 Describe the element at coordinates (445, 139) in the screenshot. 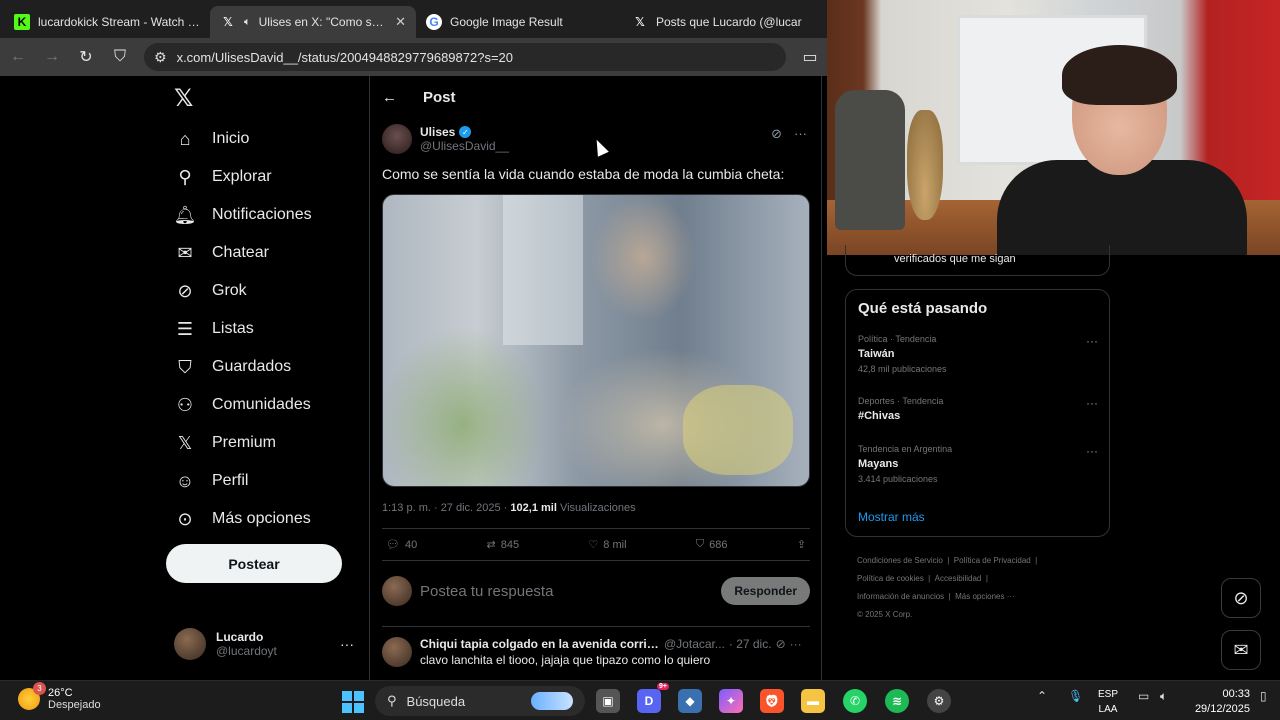

I see `post-author: Ulises ✓ @UlisesDavid__` at that location.